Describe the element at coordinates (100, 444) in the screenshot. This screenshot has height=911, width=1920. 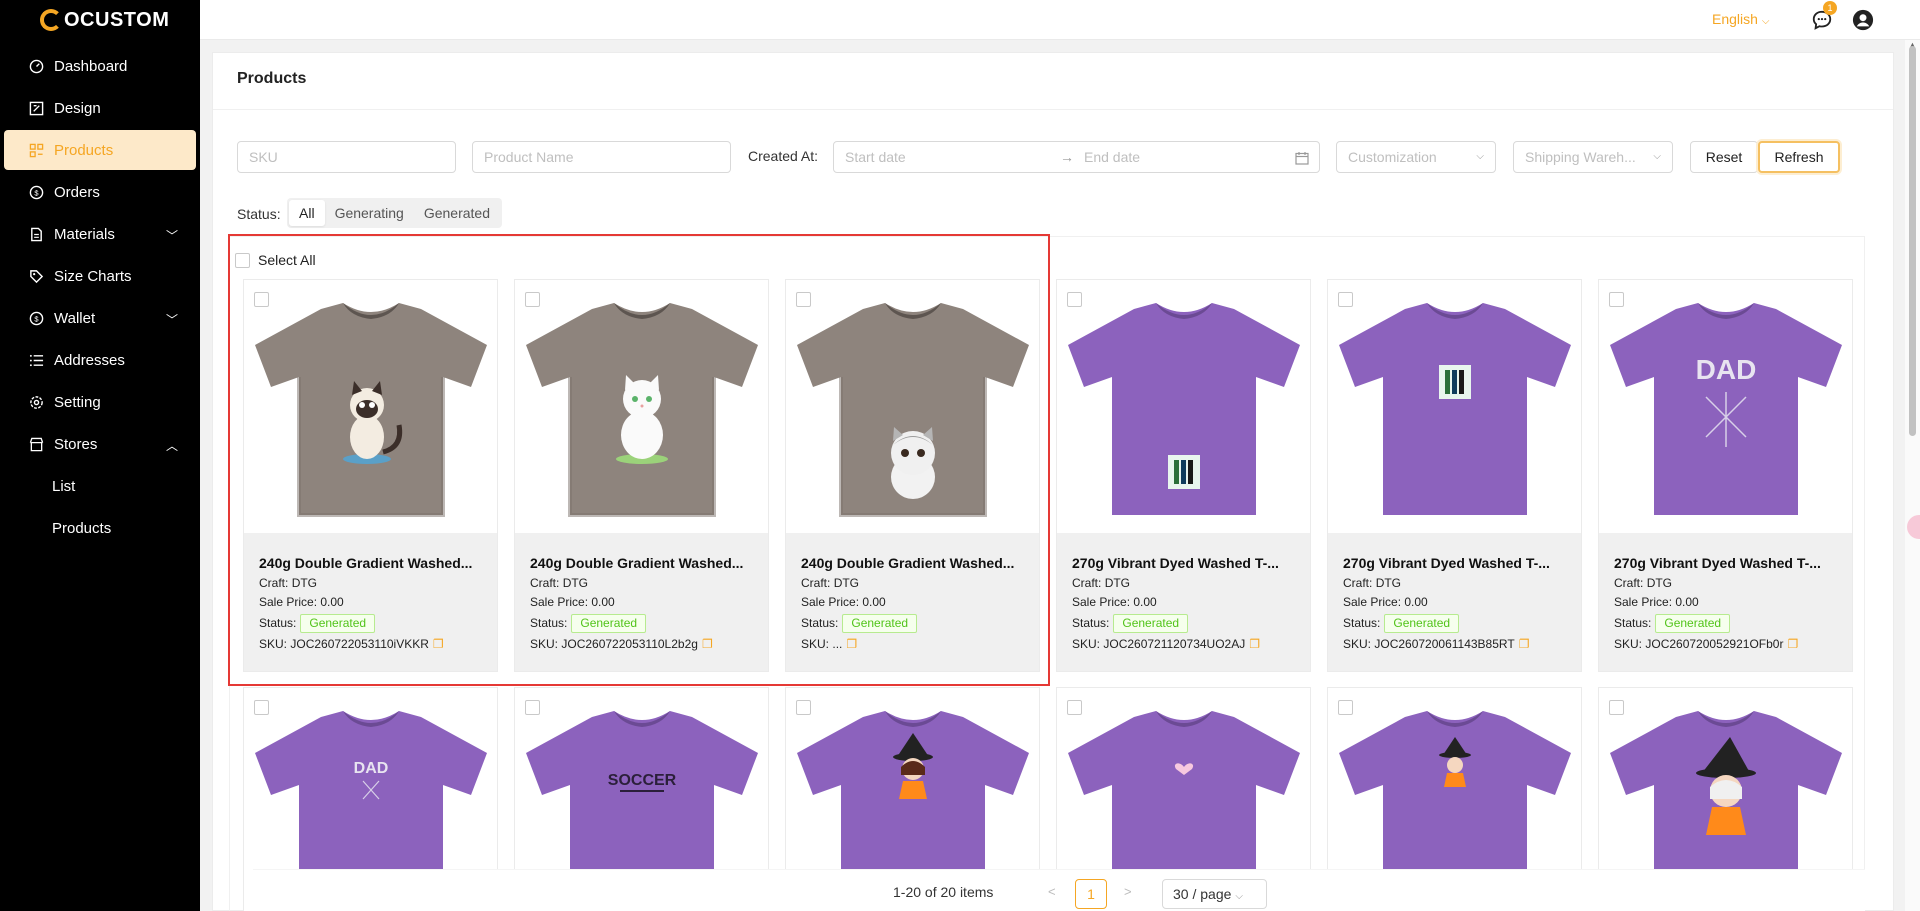
I see `sidebar-item-stores: Stores ︿` at that location.